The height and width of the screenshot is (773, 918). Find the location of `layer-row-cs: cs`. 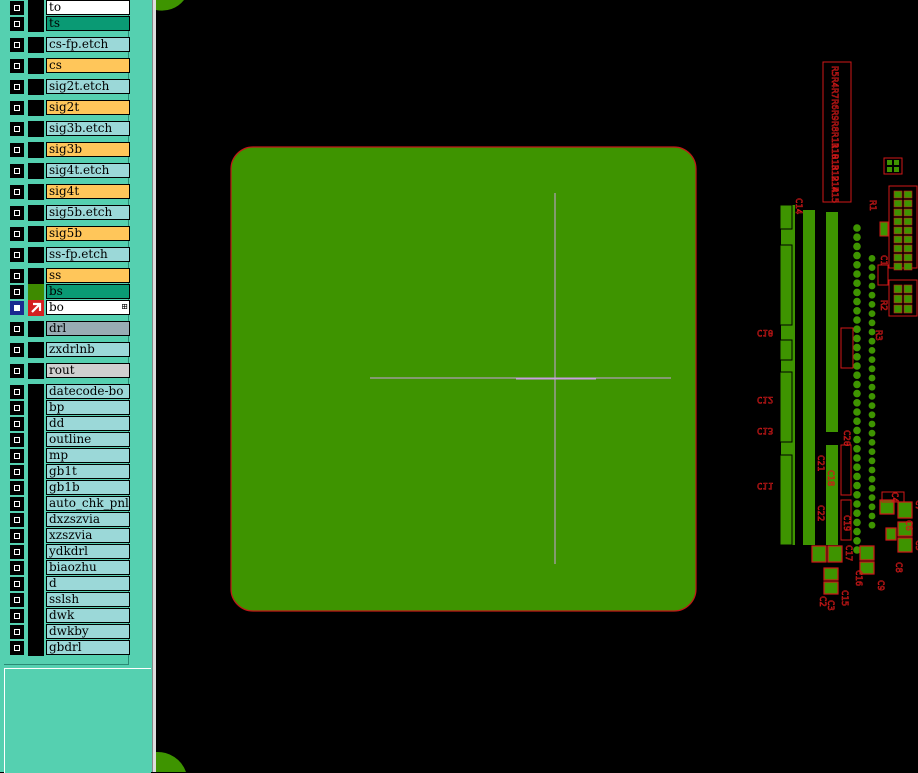

layer-row-cs: cs is located at coordinates (69, 66).